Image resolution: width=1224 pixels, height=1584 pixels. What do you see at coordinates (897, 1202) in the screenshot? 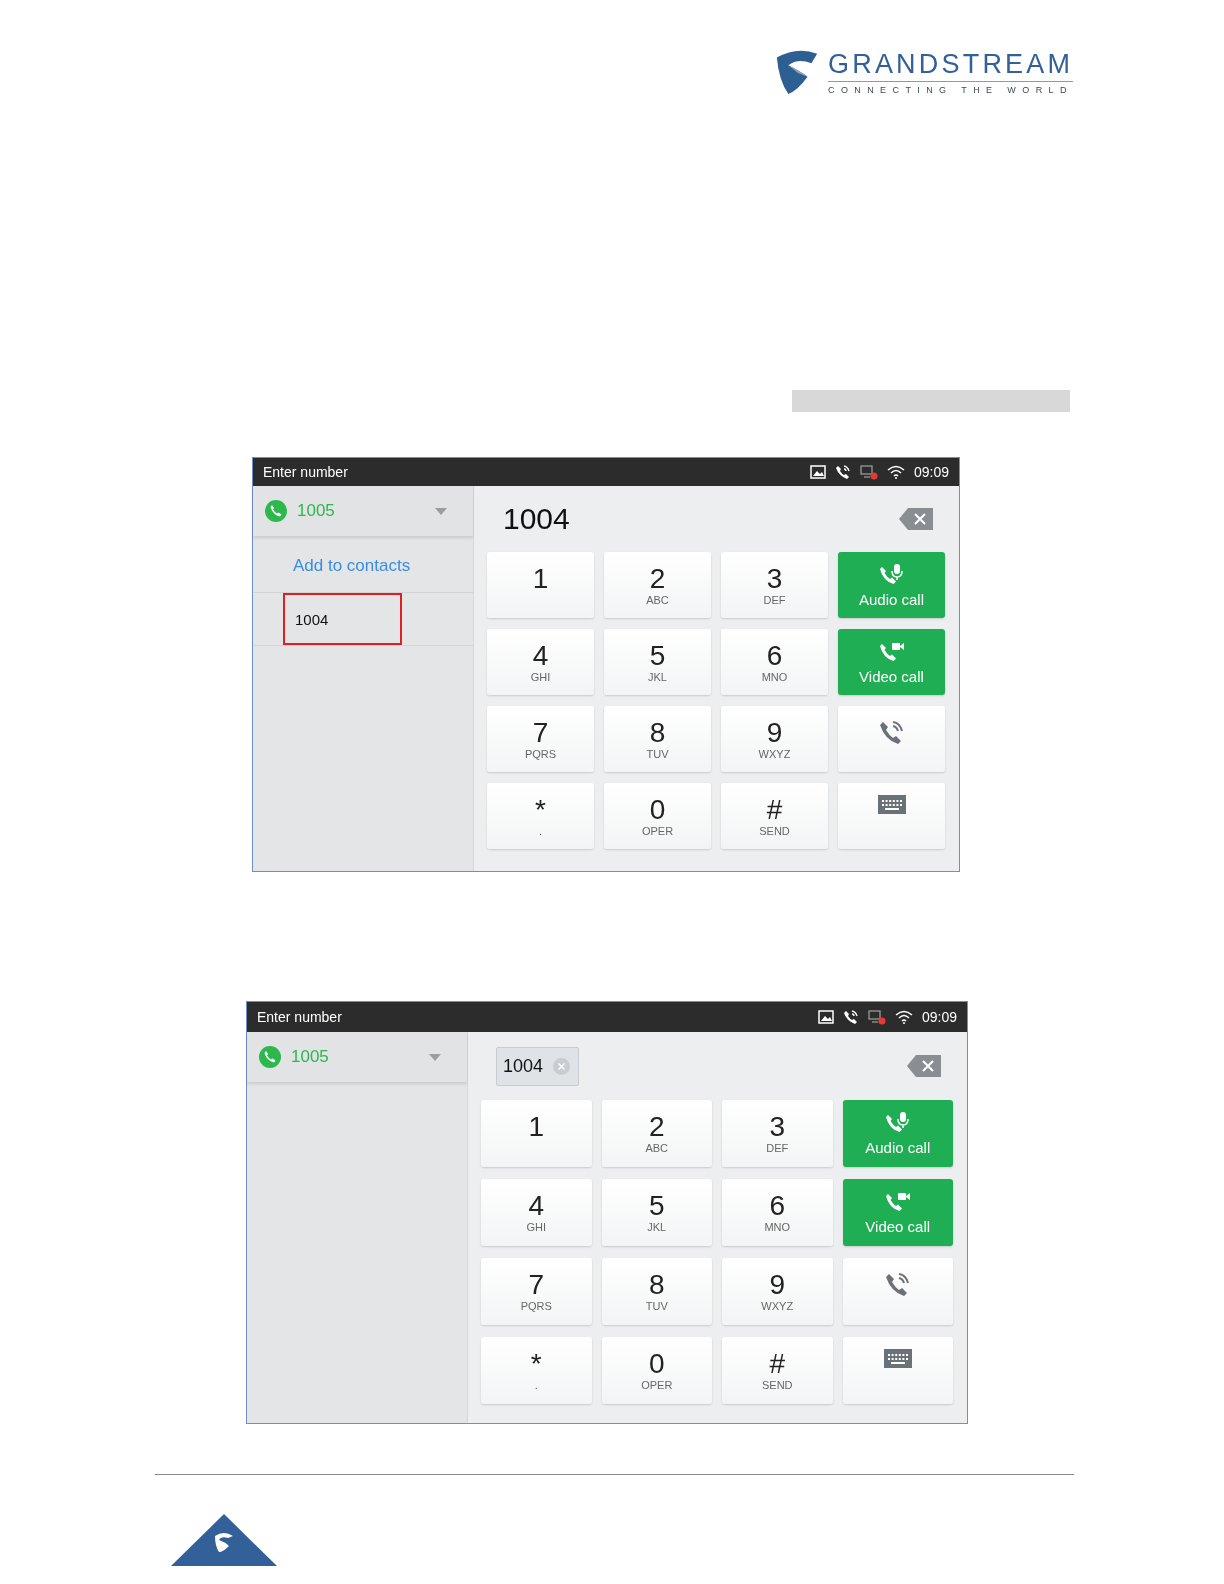
I see `video-phone-icon` at bounding box center [897, 1202].